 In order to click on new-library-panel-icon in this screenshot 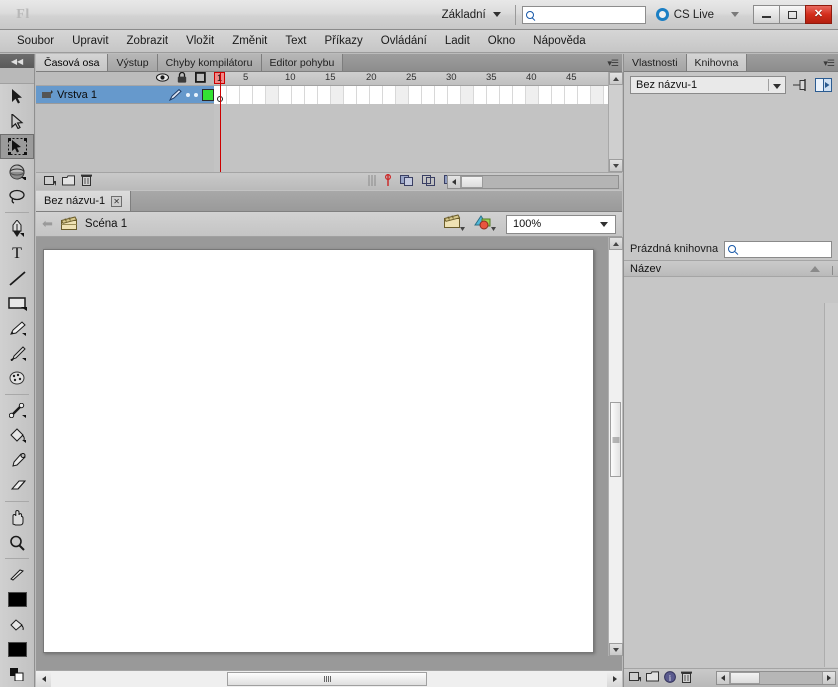, I will do `click(823, 85)`.